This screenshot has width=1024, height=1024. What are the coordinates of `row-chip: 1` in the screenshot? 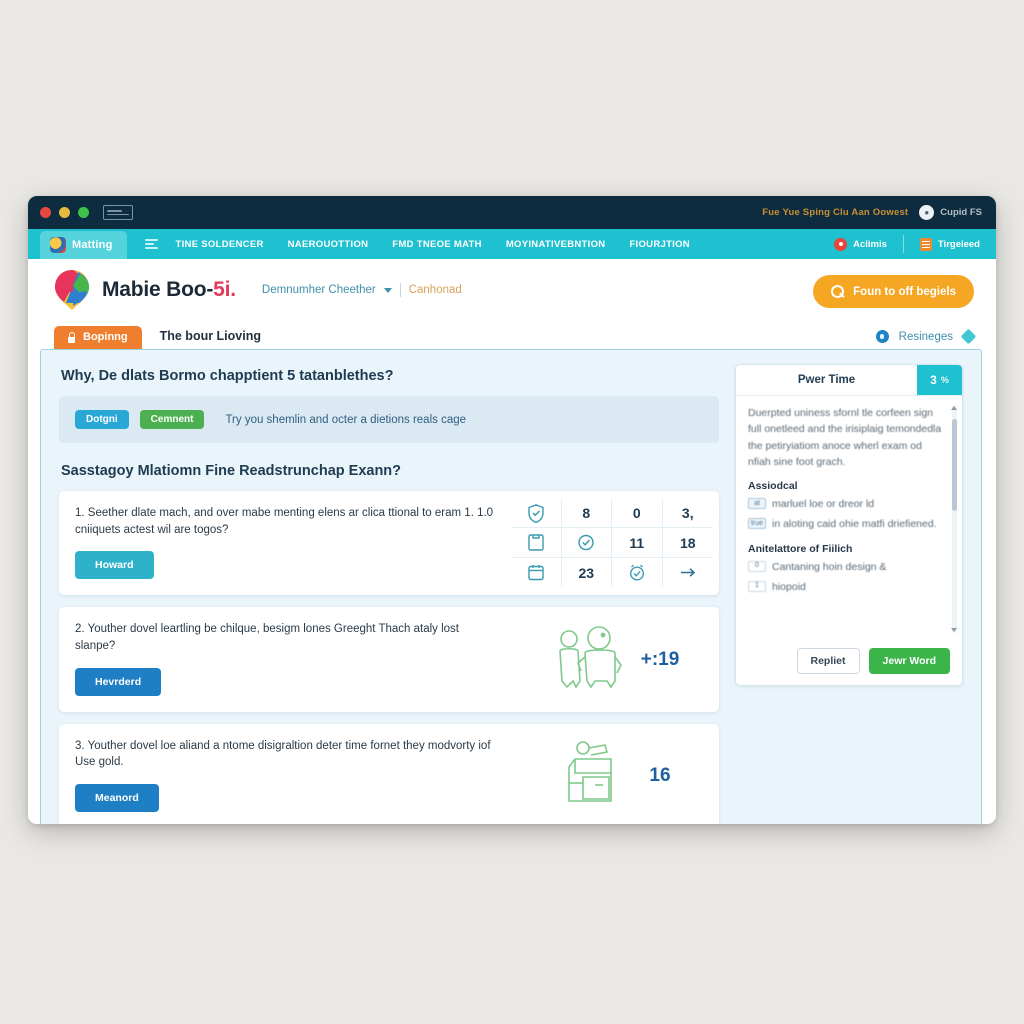 It's located at (757, 586).